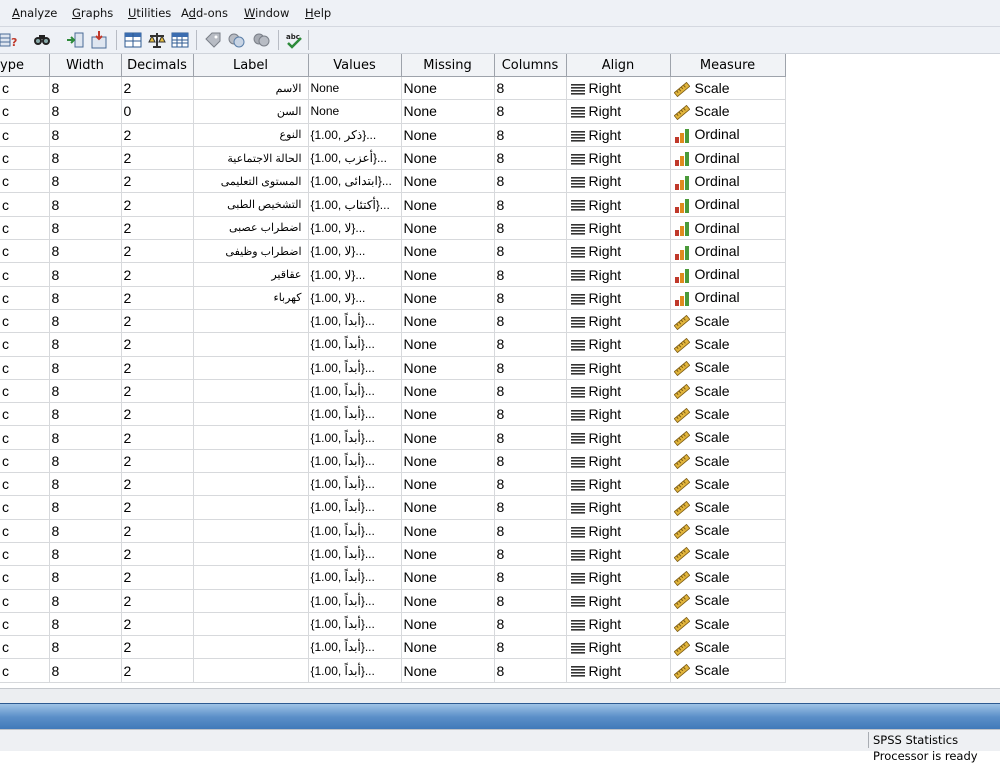 The image size is (1000, 764). I want to click on show-all-icon, so click(261, 40).